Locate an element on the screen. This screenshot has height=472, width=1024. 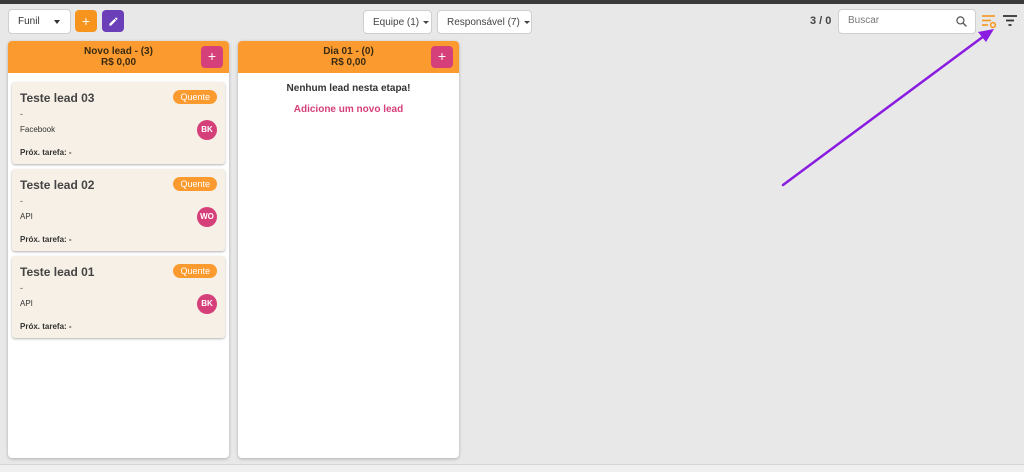
funnel-select: Funil is located at coordinates (39, 21).